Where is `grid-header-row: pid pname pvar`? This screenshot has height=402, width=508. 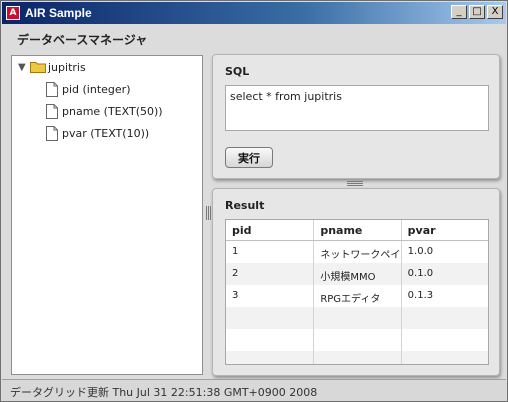 grid-header-row: pid pname pvar is located at coordinates (357, 230).